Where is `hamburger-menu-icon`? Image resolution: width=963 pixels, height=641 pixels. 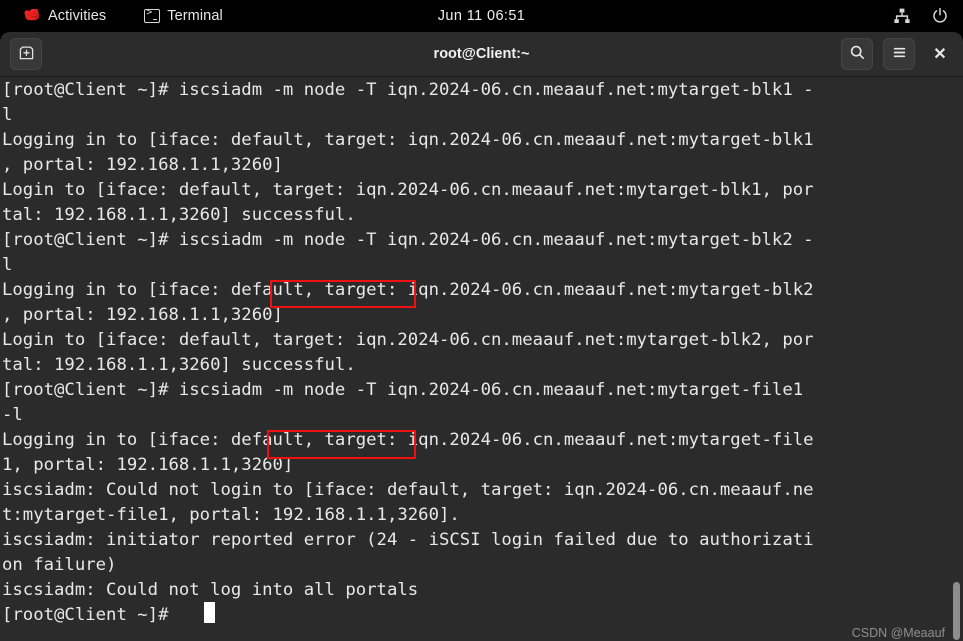
hamburger-menu-icon is located at coordinates (899, 54).